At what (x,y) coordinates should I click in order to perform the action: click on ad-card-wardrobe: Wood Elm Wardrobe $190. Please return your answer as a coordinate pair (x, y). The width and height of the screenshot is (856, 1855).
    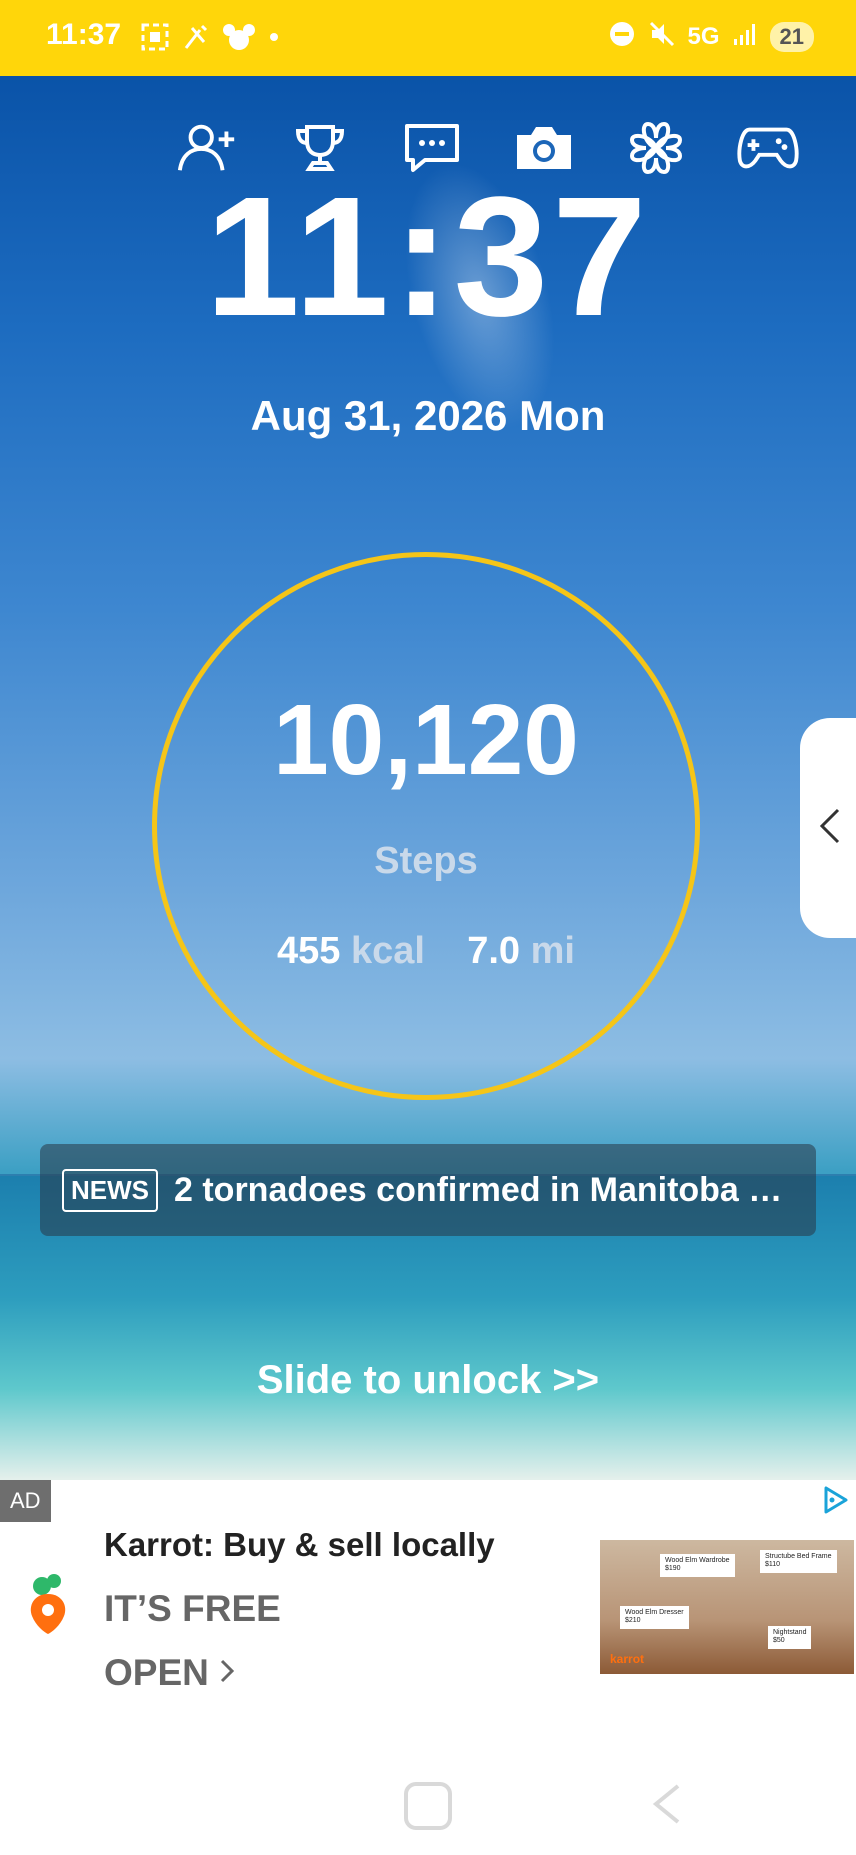
    Looking at the image, I should click on (697, 1565).